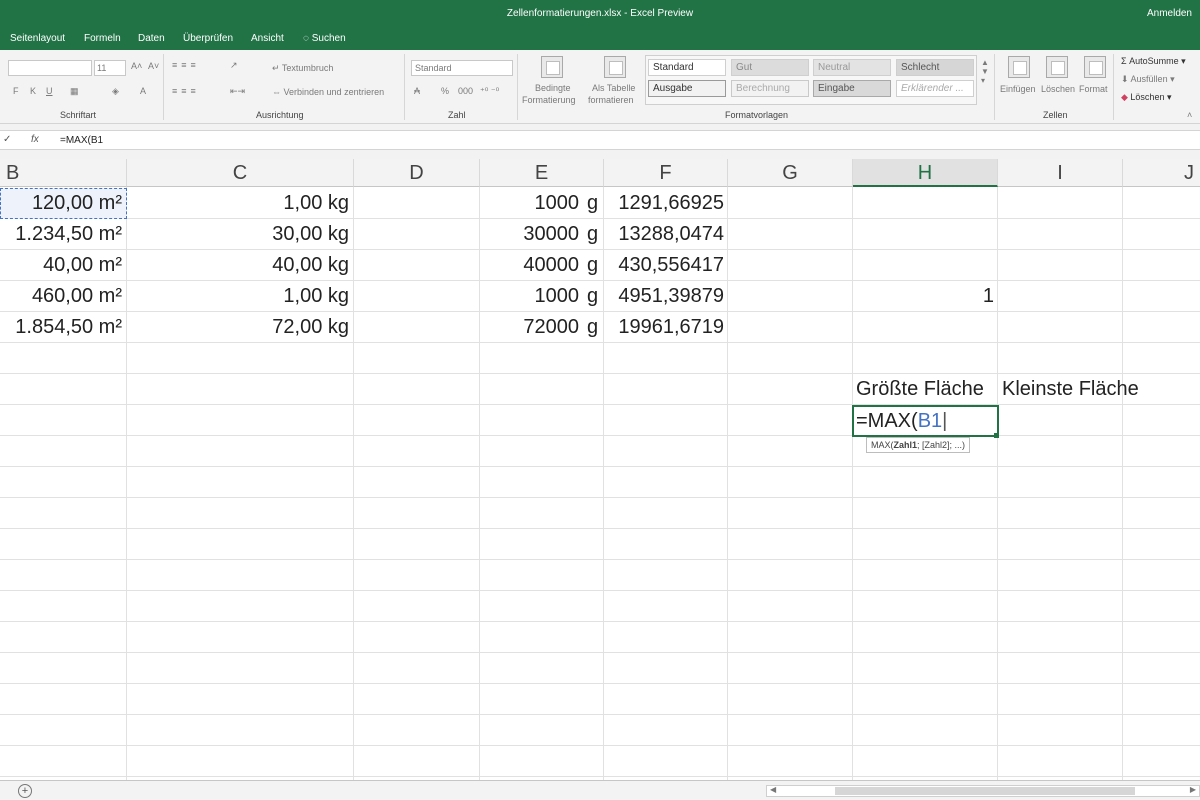 The image size is (1200, 800). What do you see at coordinates (61, 327) in the screenshot?
I see `cell-b5: 1.854,50 m²` at bounding box center [61, 327].